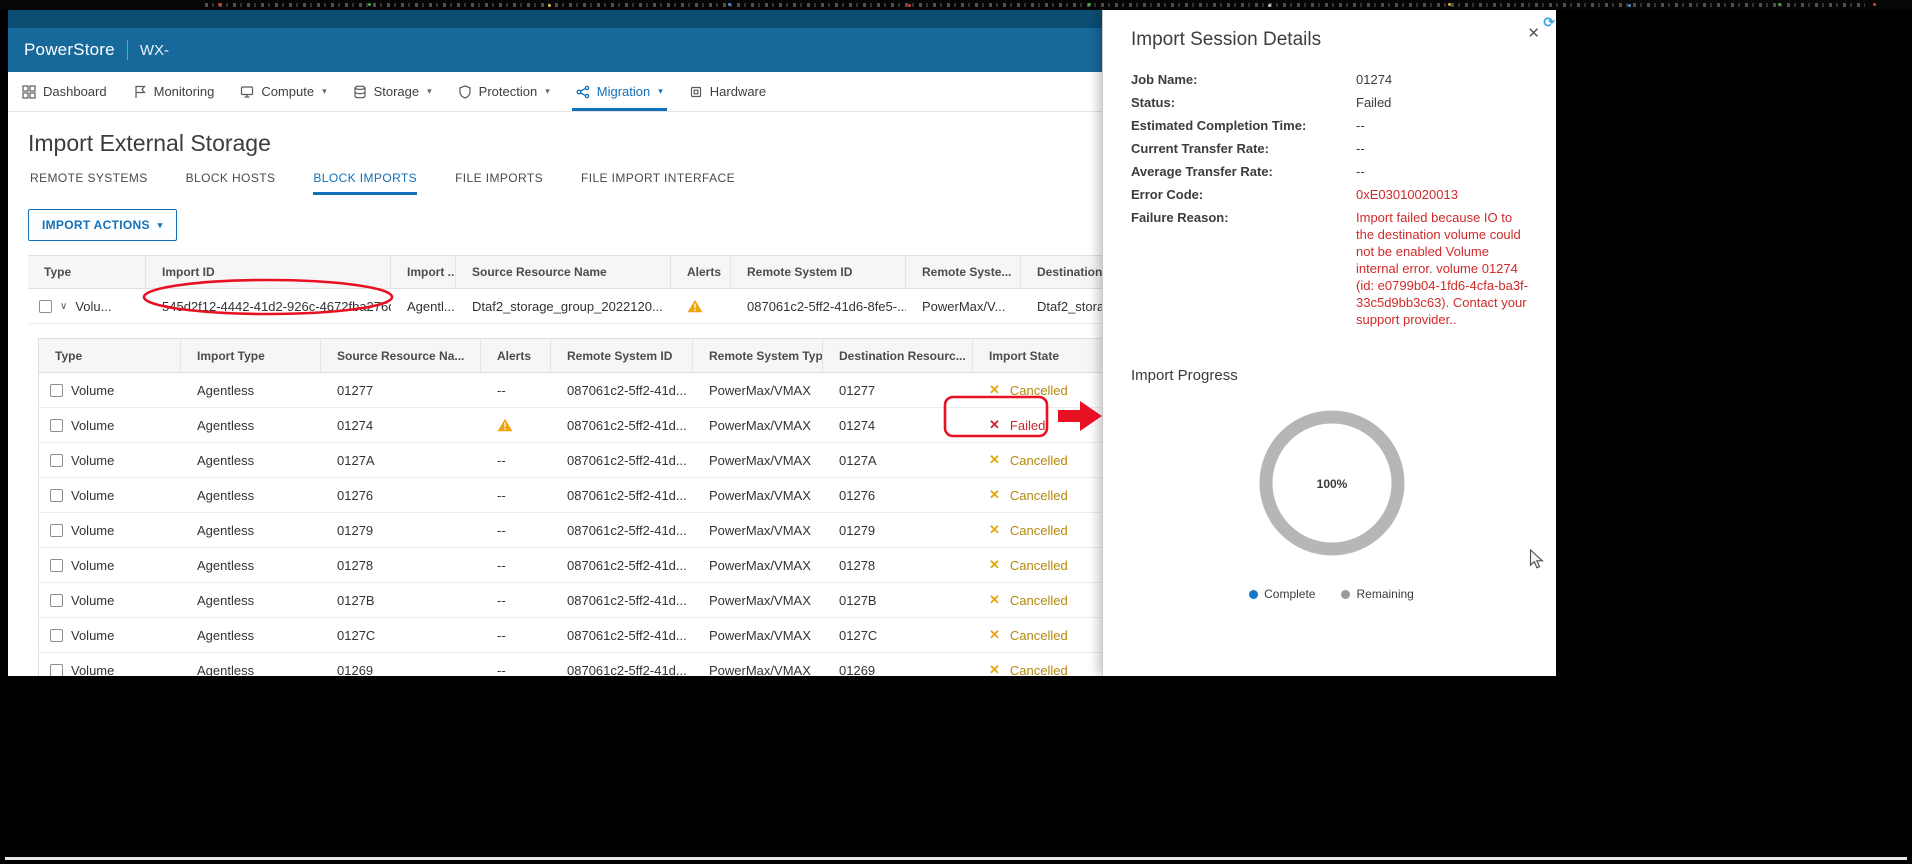 The image size is (1912, 864). I want to click on nav-item-storage: Storage ▾, so click(392, 91).